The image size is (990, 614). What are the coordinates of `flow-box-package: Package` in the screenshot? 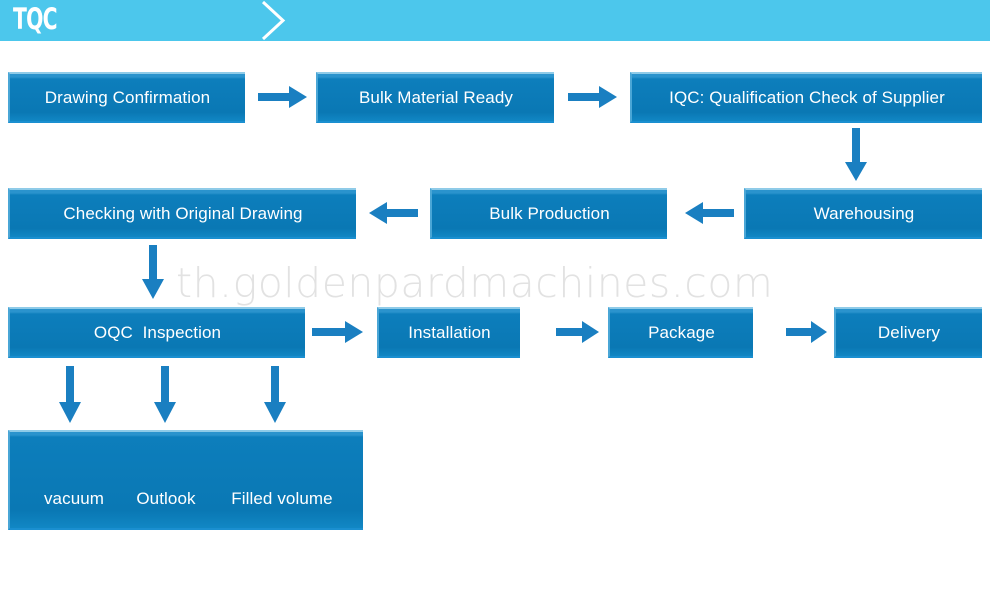 It's located at (680, 332).